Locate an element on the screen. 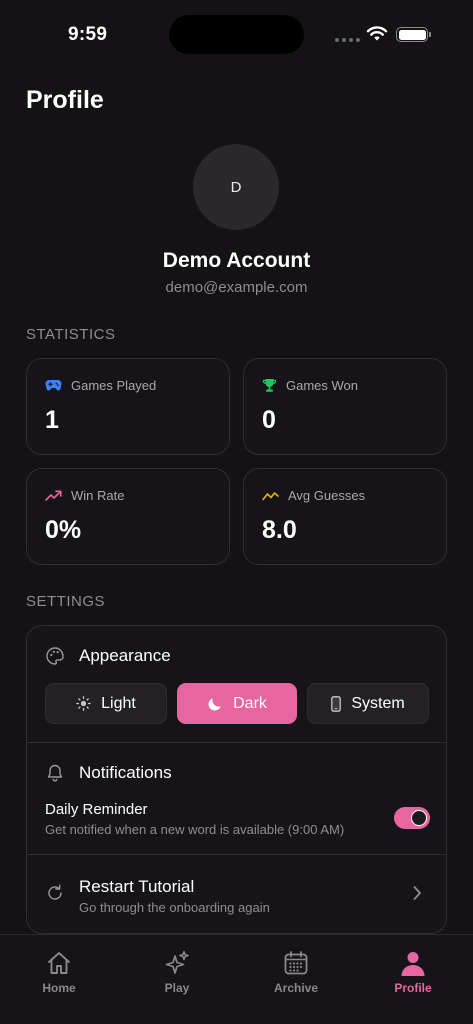 This screenshot has height=1024, width=473. avatar-initial: D is located at coordinates (236, 187).